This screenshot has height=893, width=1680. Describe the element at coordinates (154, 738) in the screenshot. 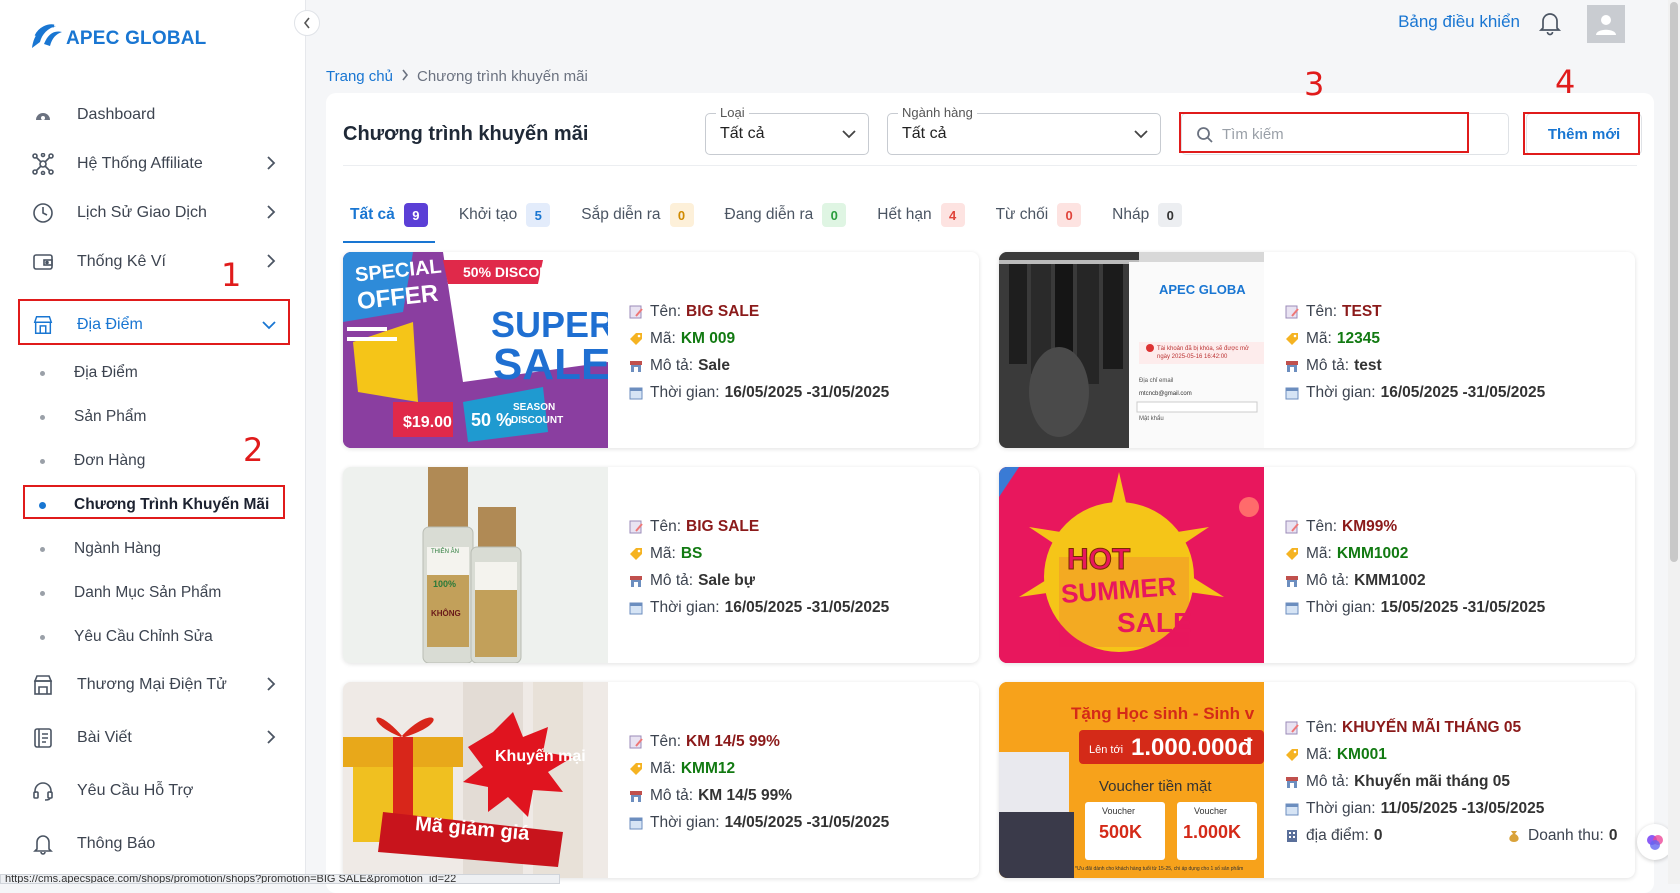

I see `sidebar-item-articles: Bài Viết` at that location.